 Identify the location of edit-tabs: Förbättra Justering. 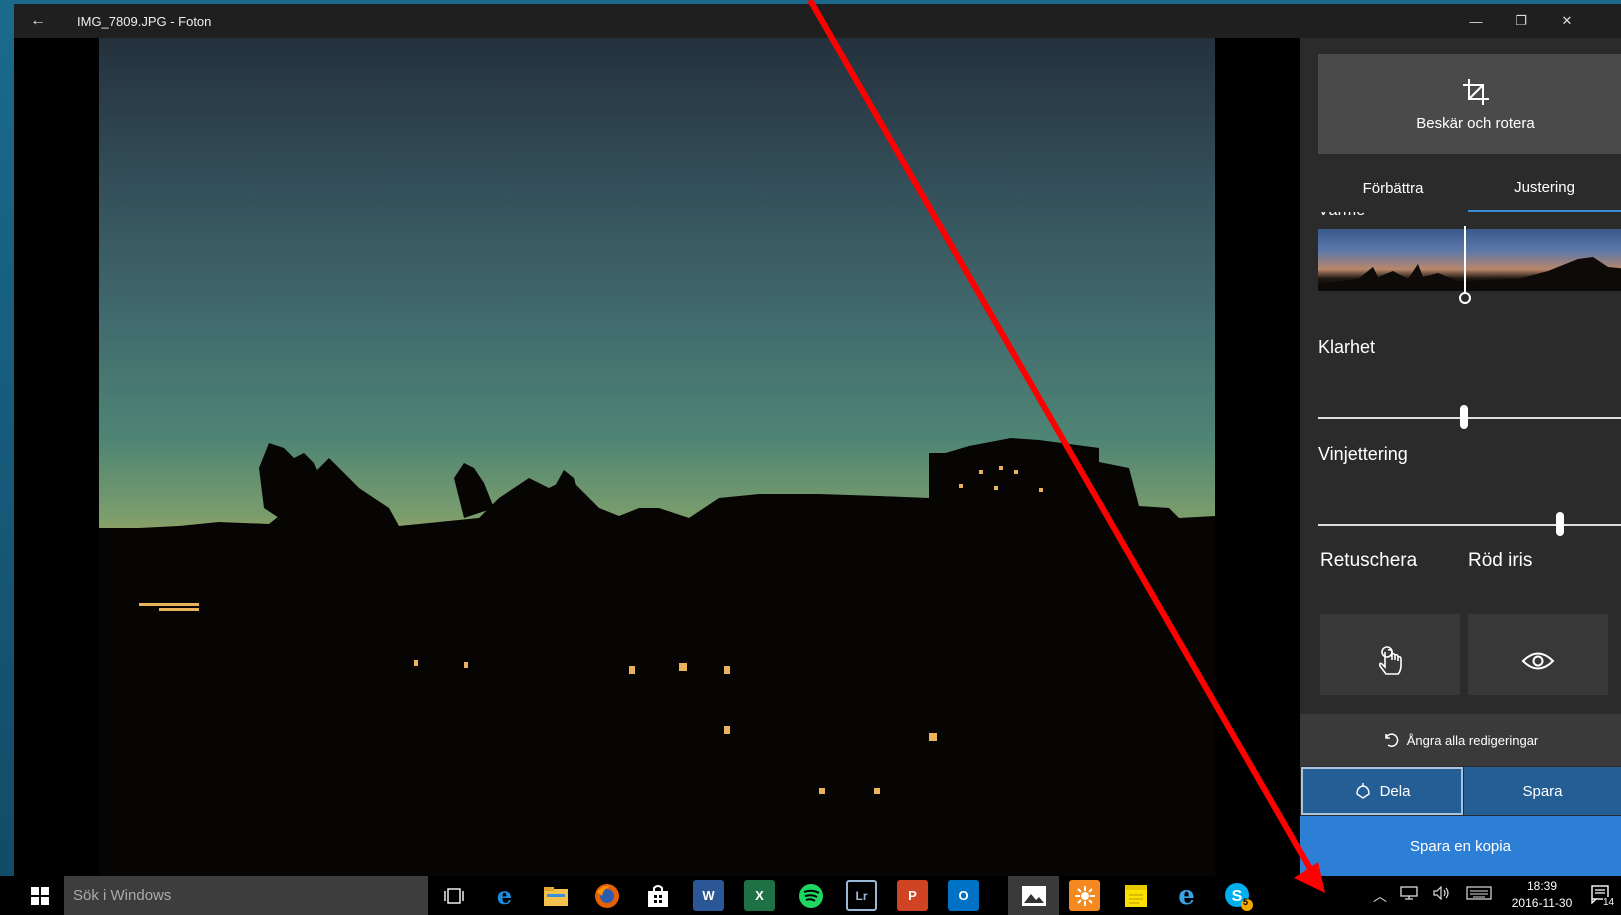
(1460, 188).